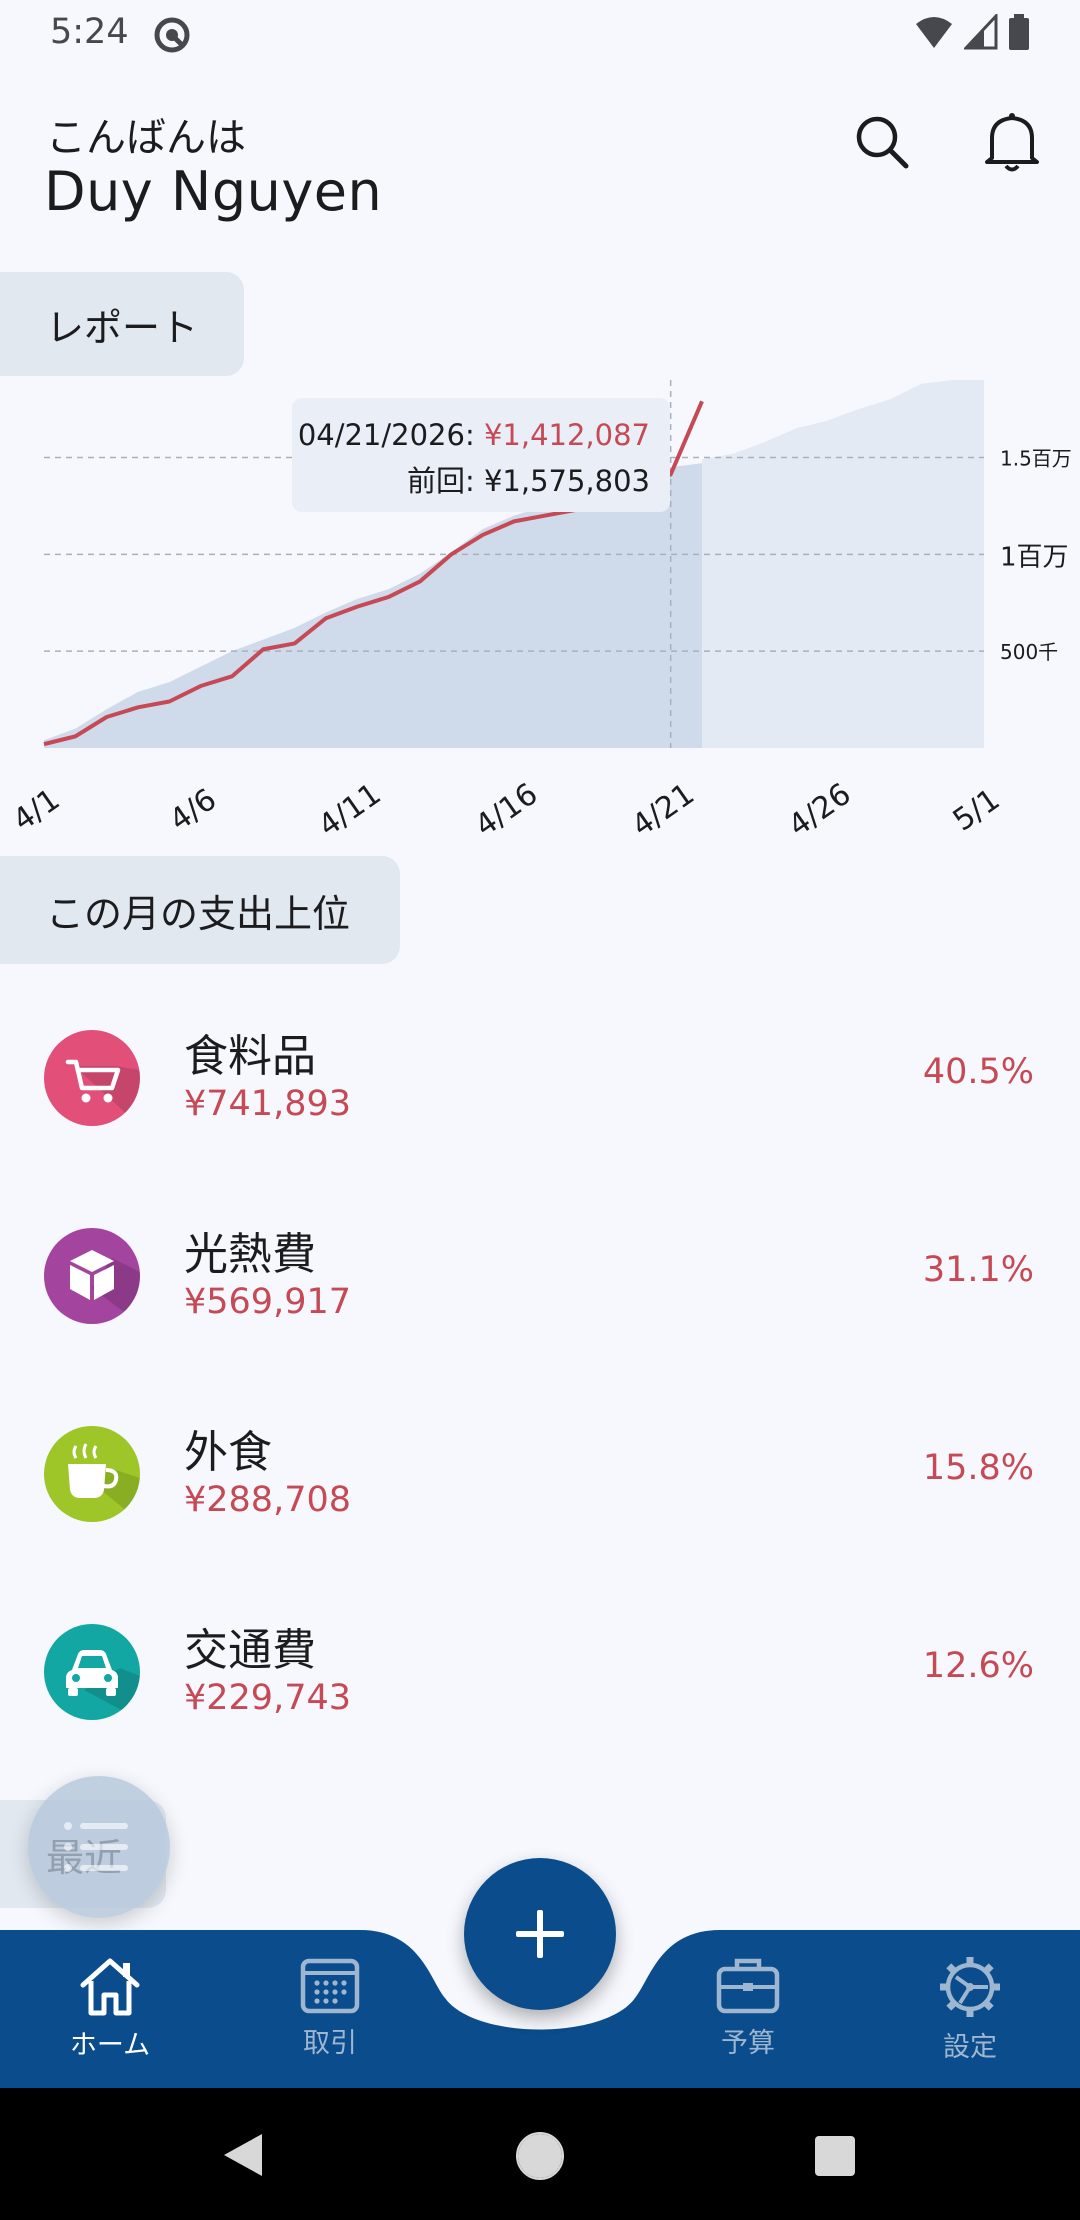 The image size is (1080, 2220). I want to click on nav-label: ホーム, so click(110, 2045).